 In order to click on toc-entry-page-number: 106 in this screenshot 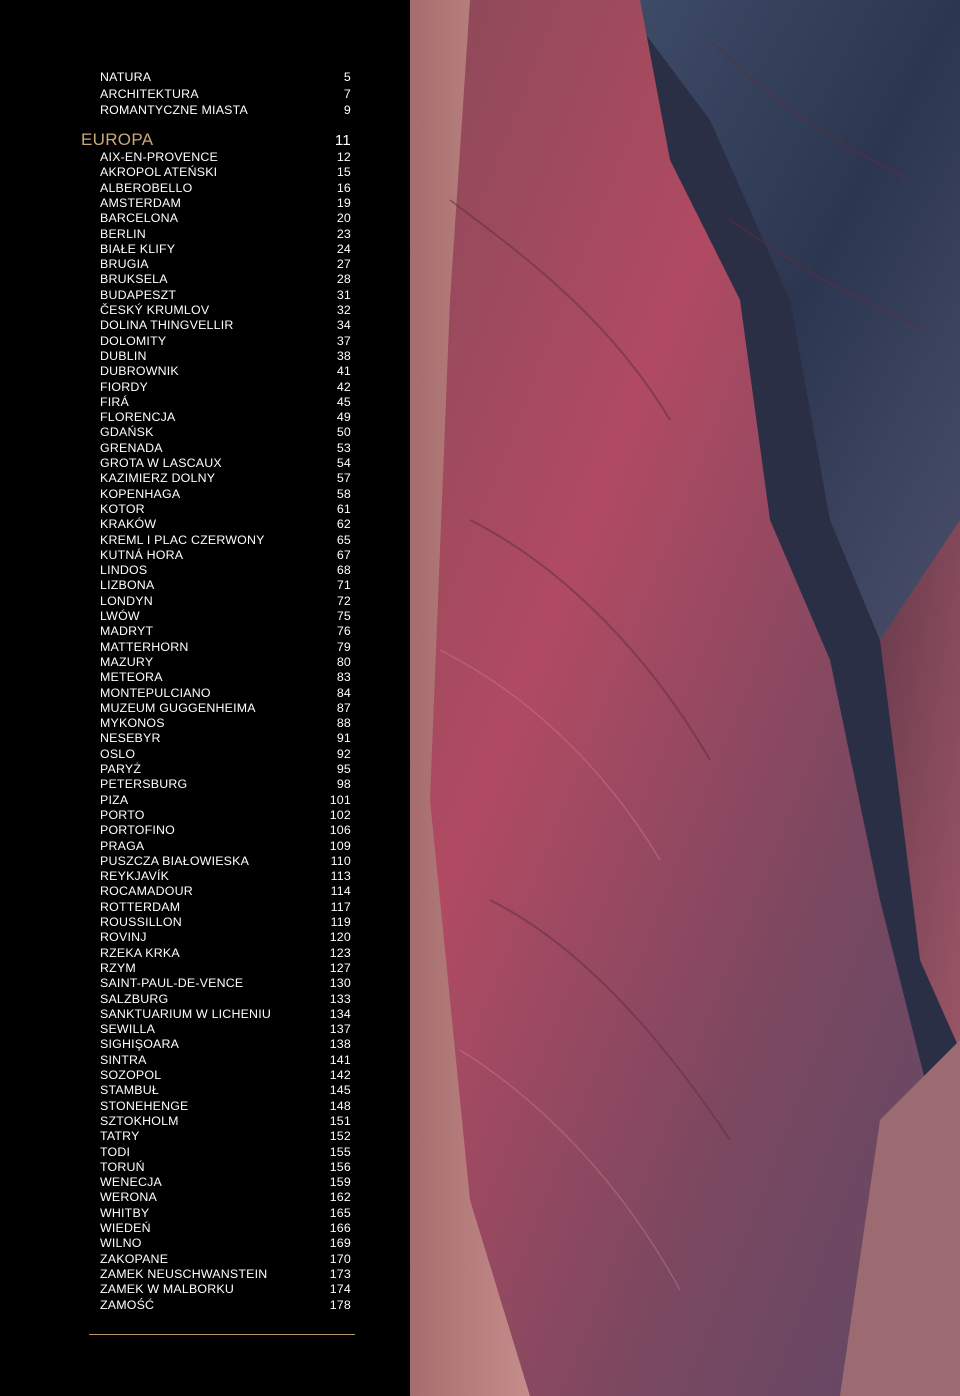, I will do `click(340, 830)`.